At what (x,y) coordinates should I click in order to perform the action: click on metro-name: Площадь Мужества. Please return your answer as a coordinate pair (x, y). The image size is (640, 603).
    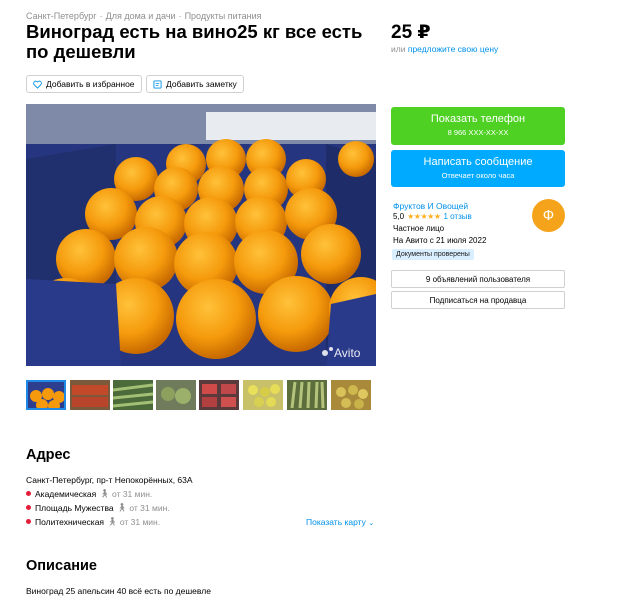
    Looking at the image, I should click on (74, 507).